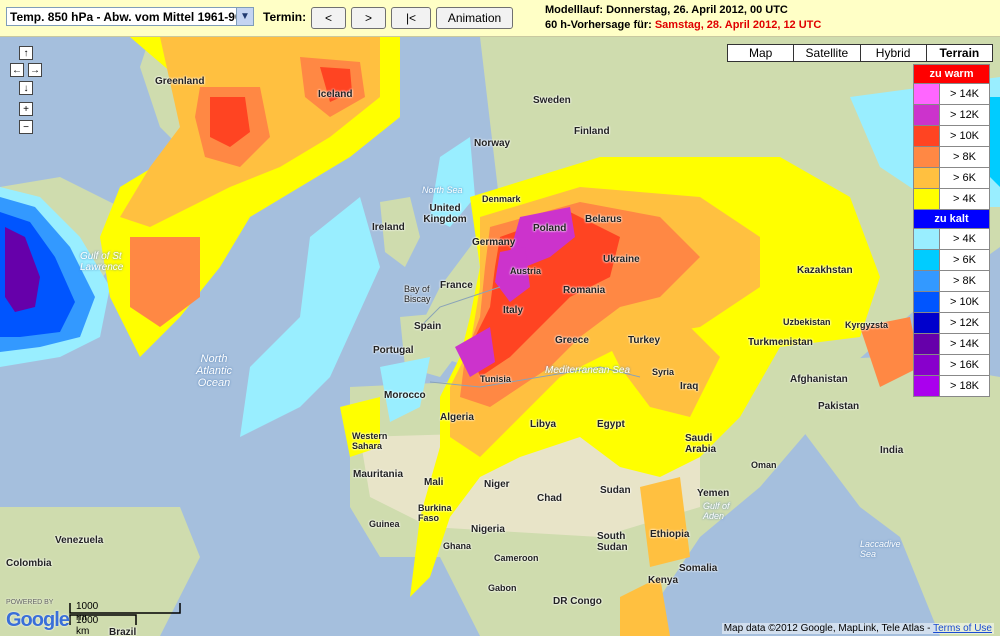 The image size is (1000, 636). I want to click on legend-cold-row: > 14K, so click(951, 344).